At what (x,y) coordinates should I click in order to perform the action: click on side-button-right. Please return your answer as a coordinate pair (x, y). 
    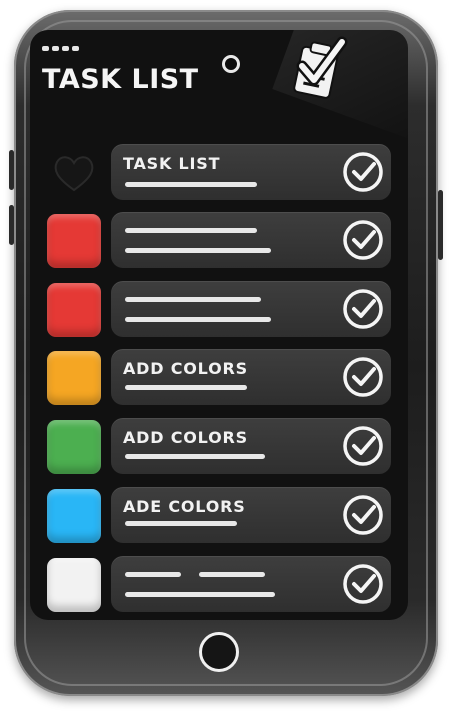
    Looking at the image, I should click on (440, 225).